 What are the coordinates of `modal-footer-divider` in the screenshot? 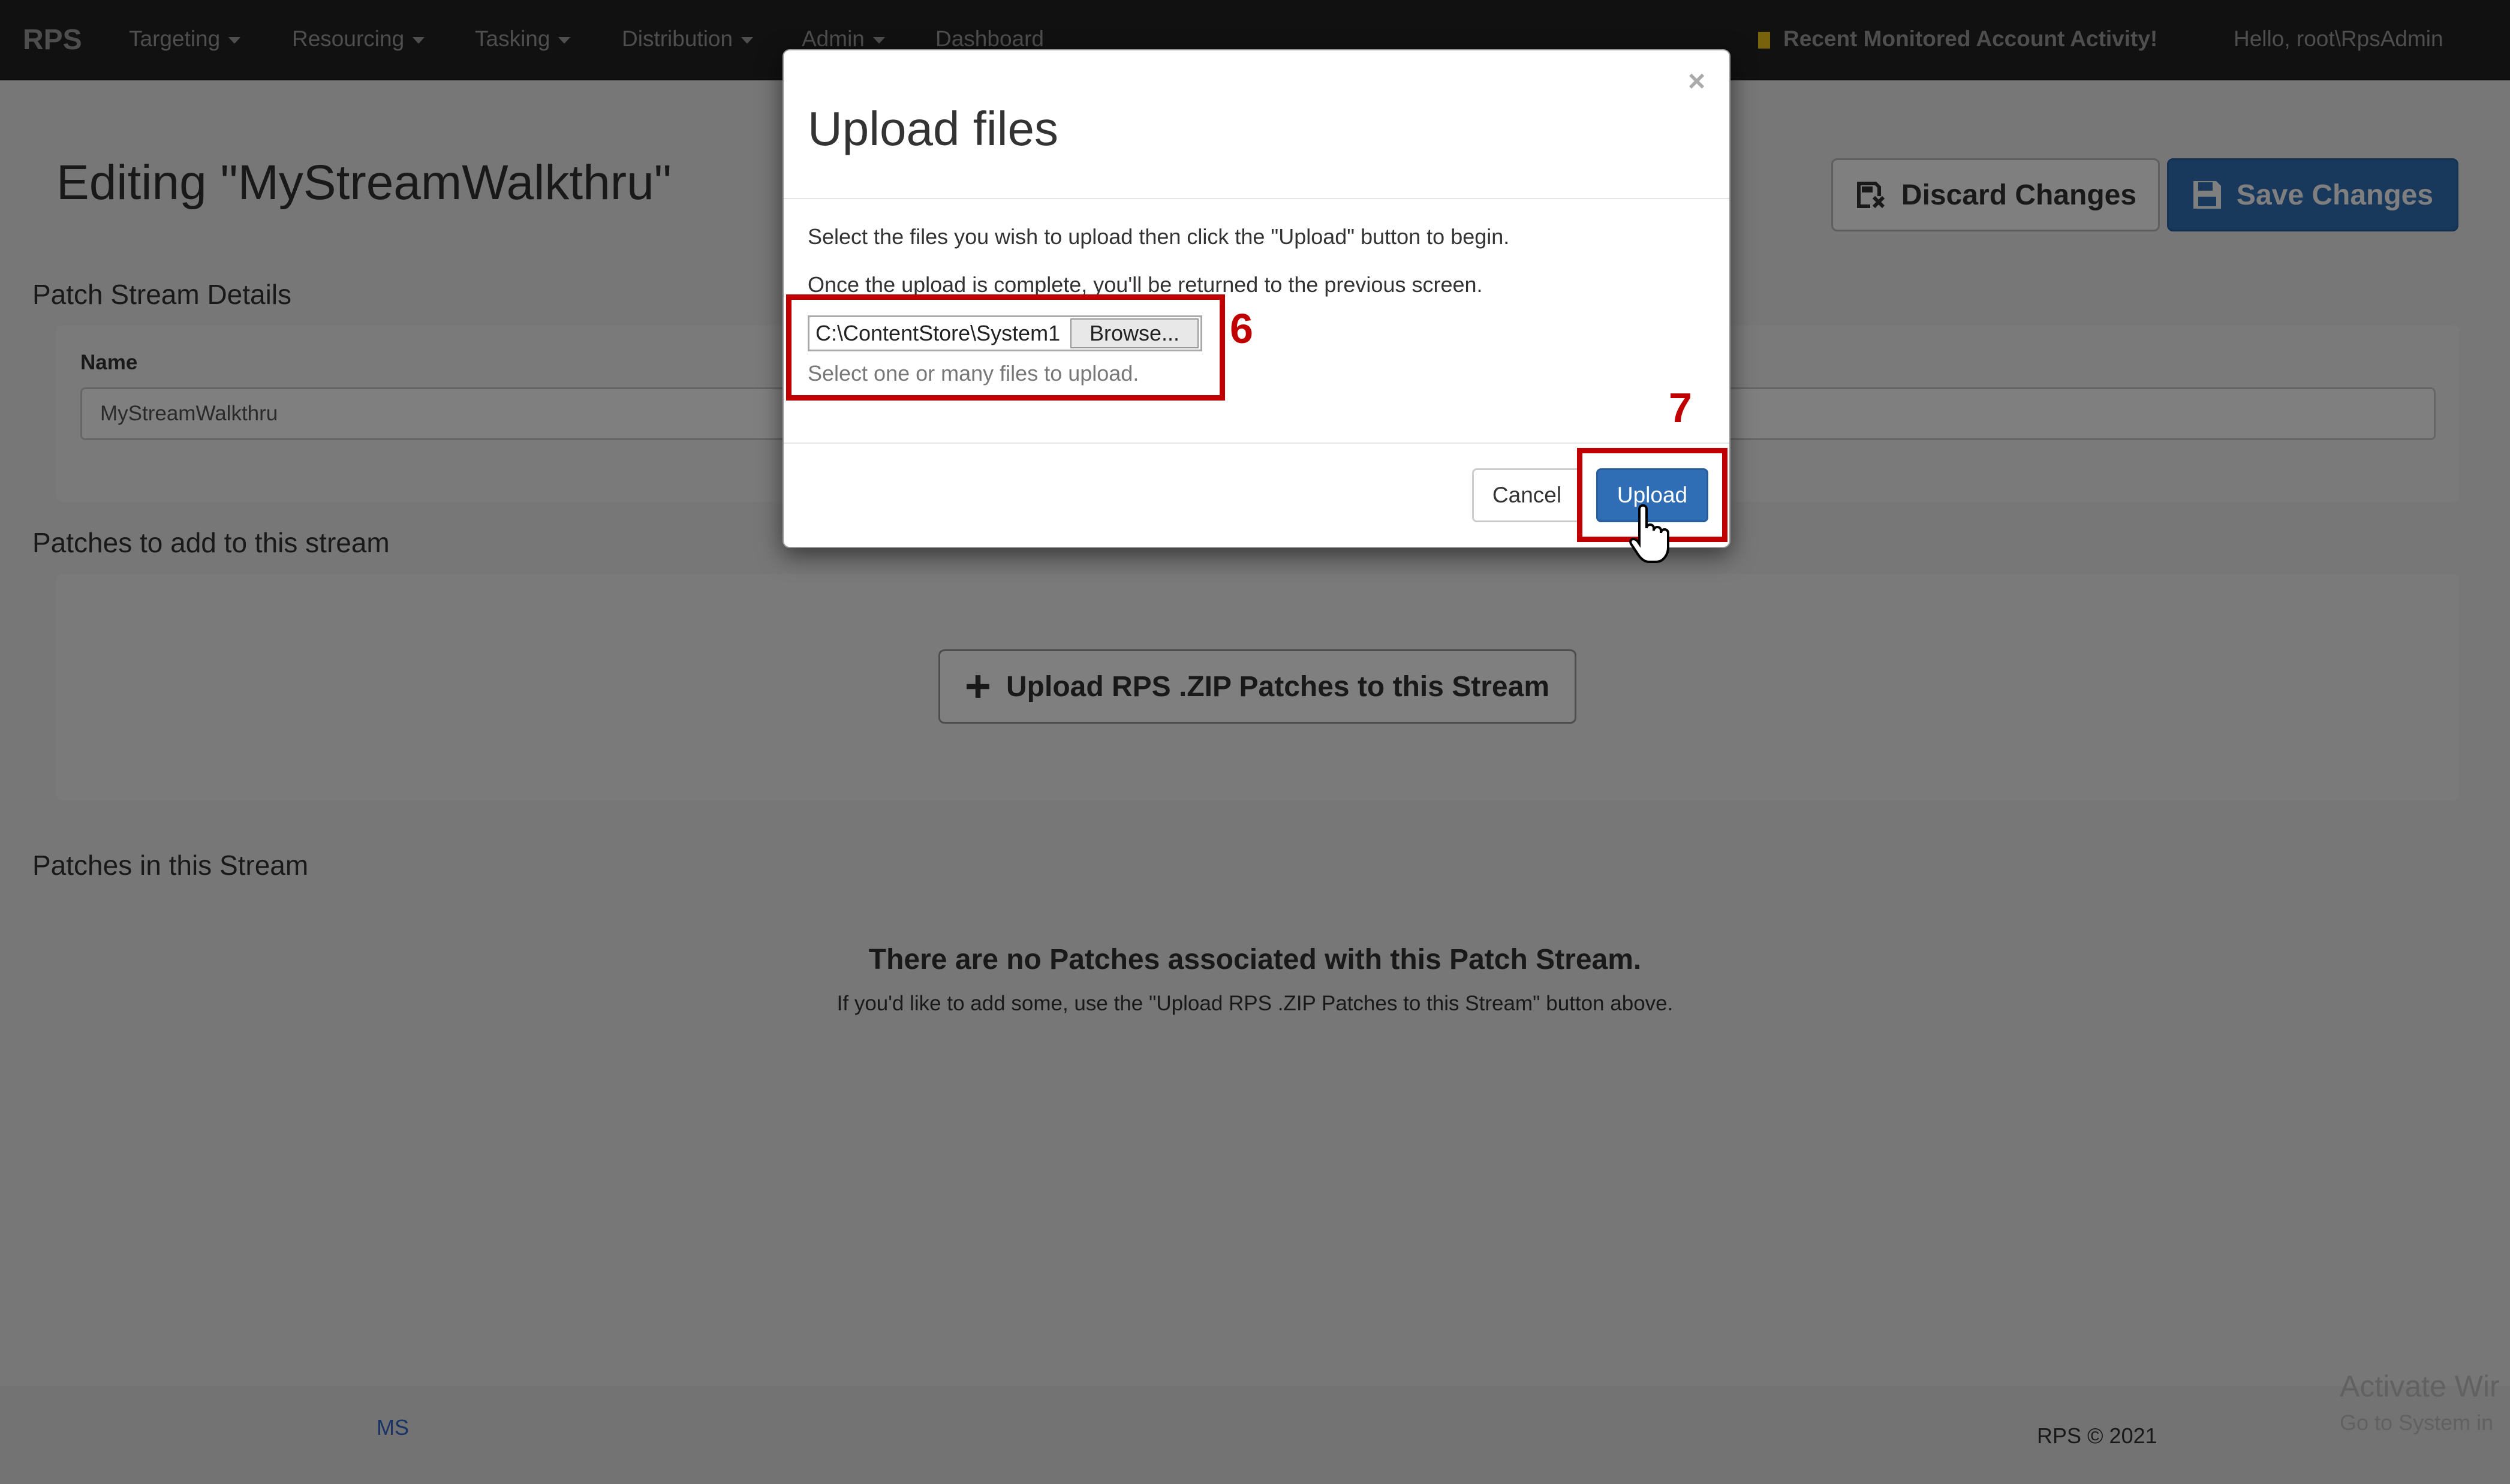 It's located at (1256, 443).